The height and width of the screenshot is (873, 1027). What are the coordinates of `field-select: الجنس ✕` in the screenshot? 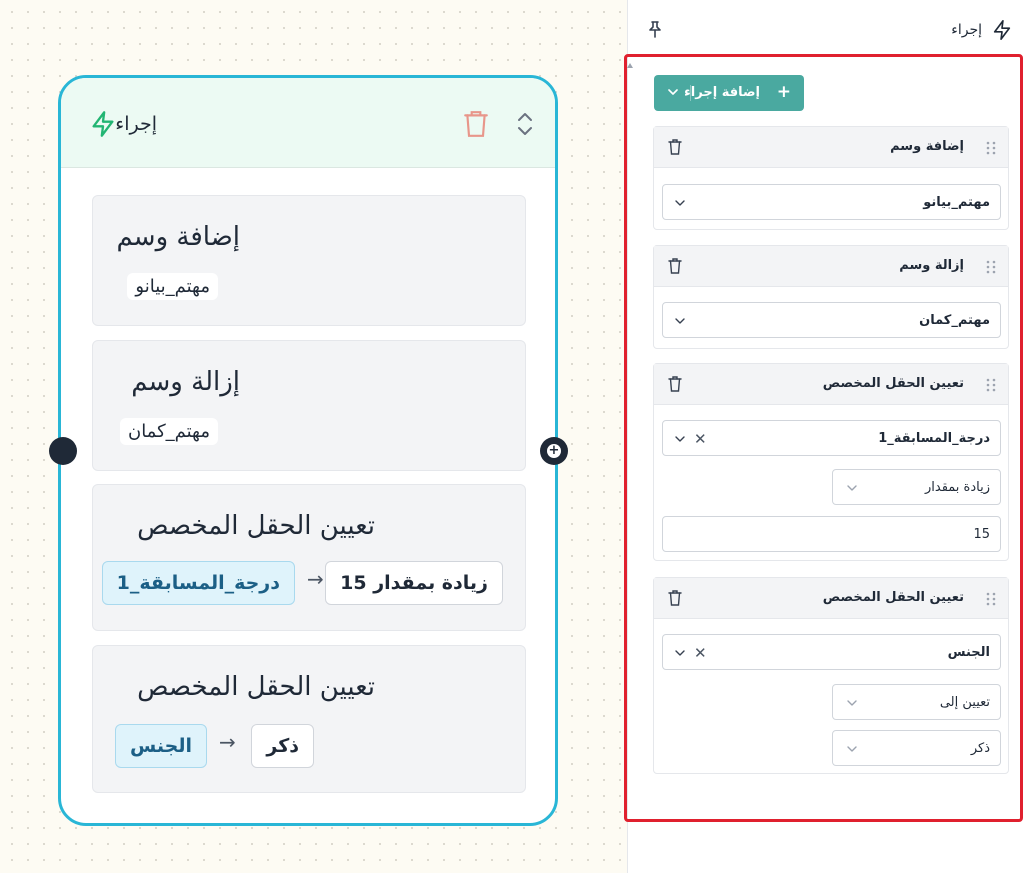 It's located at (831, 652).